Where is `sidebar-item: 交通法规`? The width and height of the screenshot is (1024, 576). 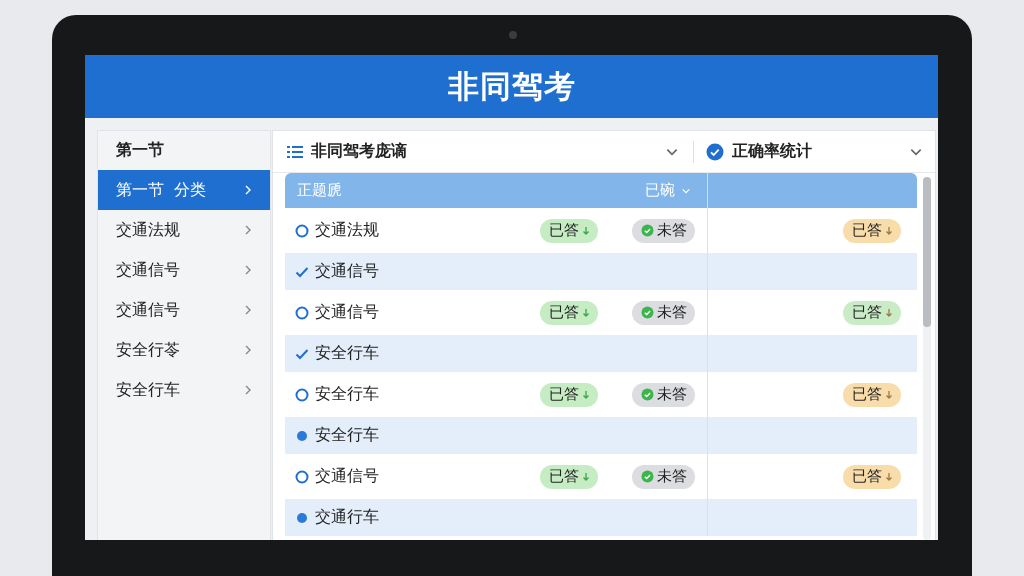
sidebar-item: 交通法规 is located at coordinates (184, 230).